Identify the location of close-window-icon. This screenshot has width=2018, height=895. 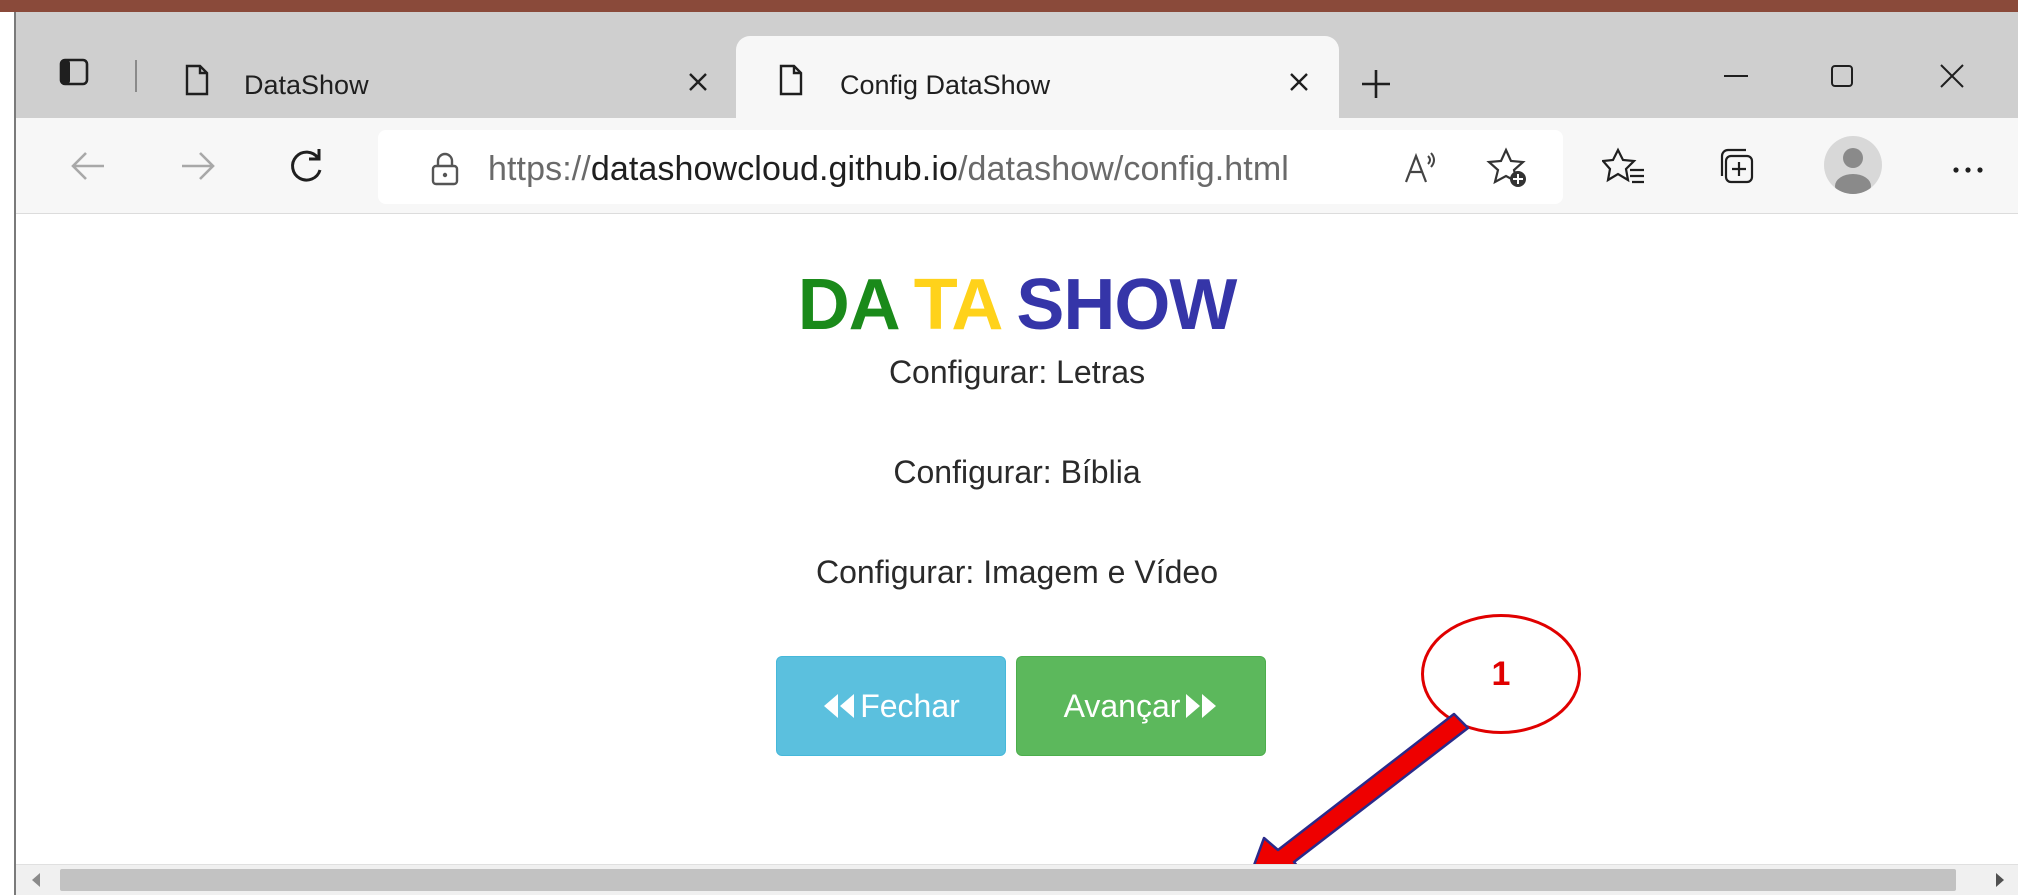
(1952, 76).